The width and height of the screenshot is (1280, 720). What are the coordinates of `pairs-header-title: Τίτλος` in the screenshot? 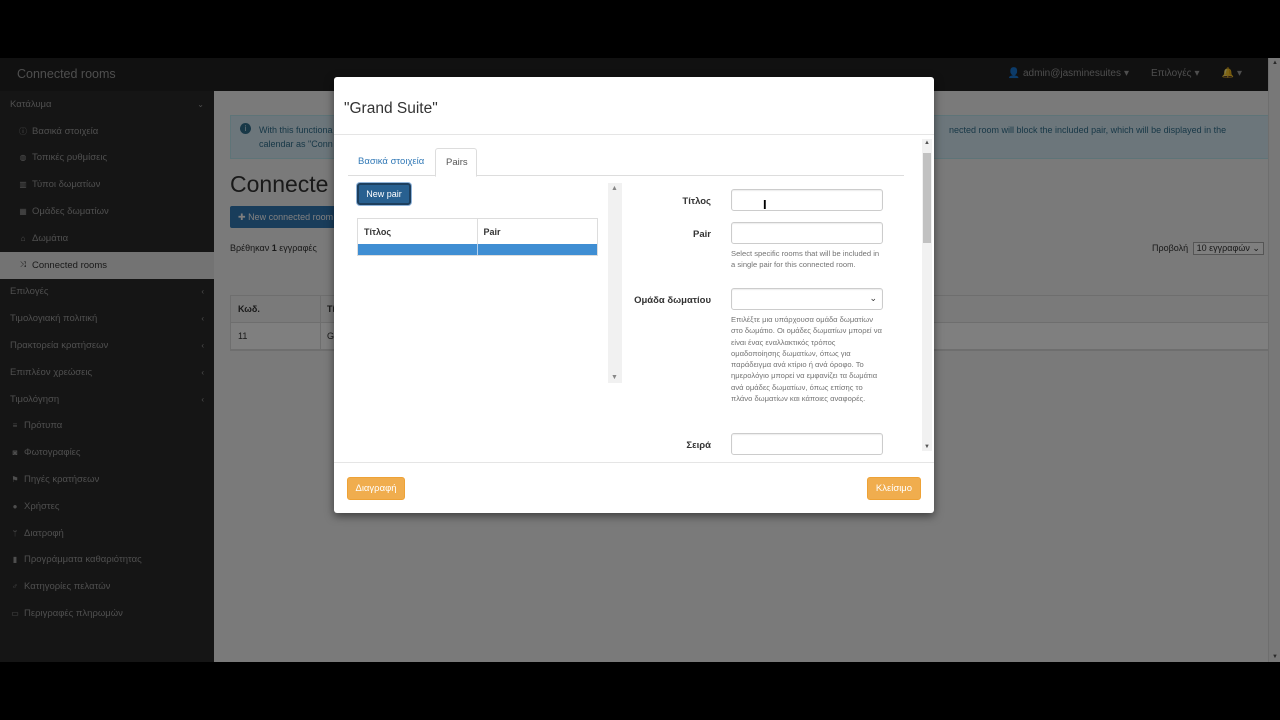 It's located at (418, 231).